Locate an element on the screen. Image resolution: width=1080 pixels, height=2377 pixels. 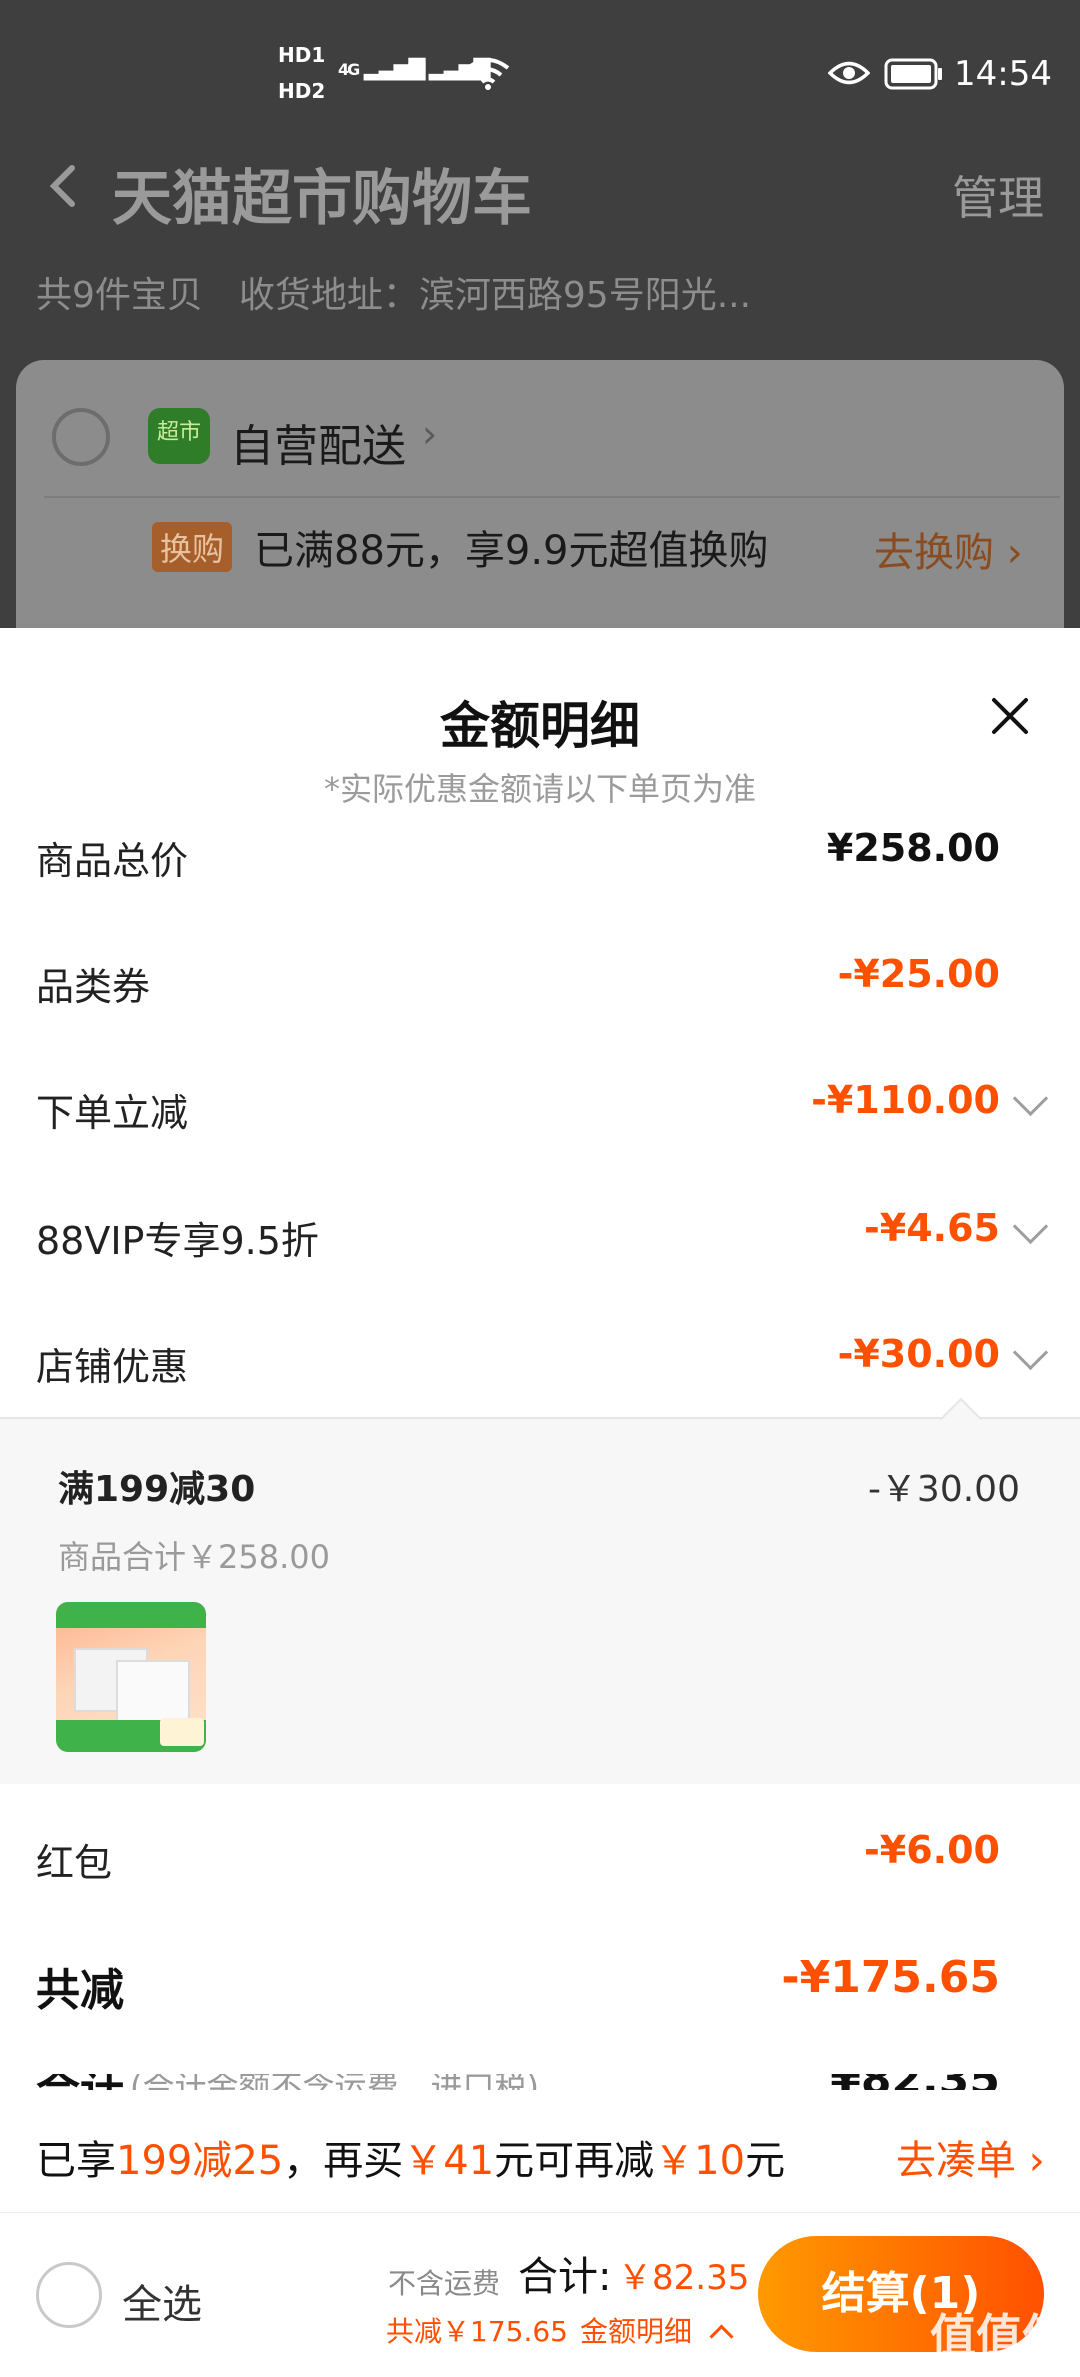
promo-part-4: ￥41 is located at coordinates (449, 2161).